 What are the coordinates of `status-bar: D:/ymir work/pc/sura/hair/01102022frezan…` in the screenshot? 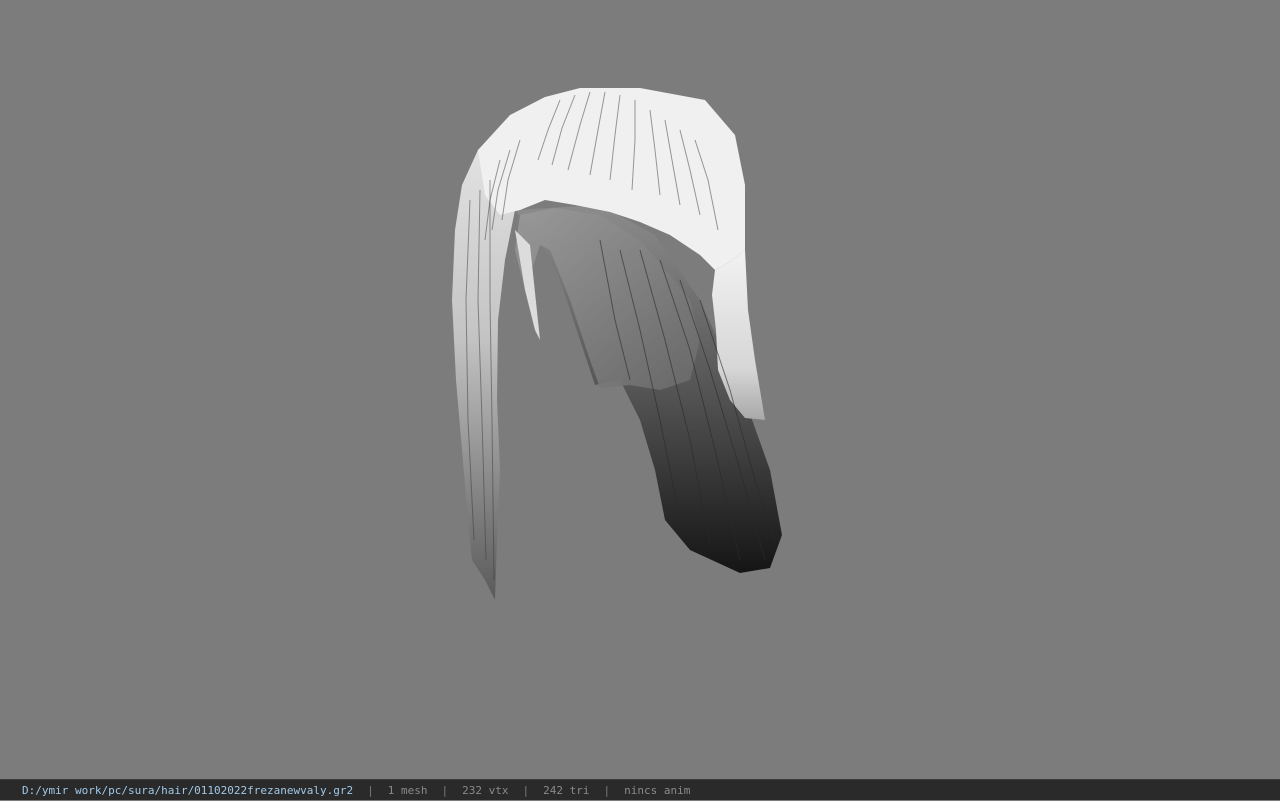 It's located at (640, 789).